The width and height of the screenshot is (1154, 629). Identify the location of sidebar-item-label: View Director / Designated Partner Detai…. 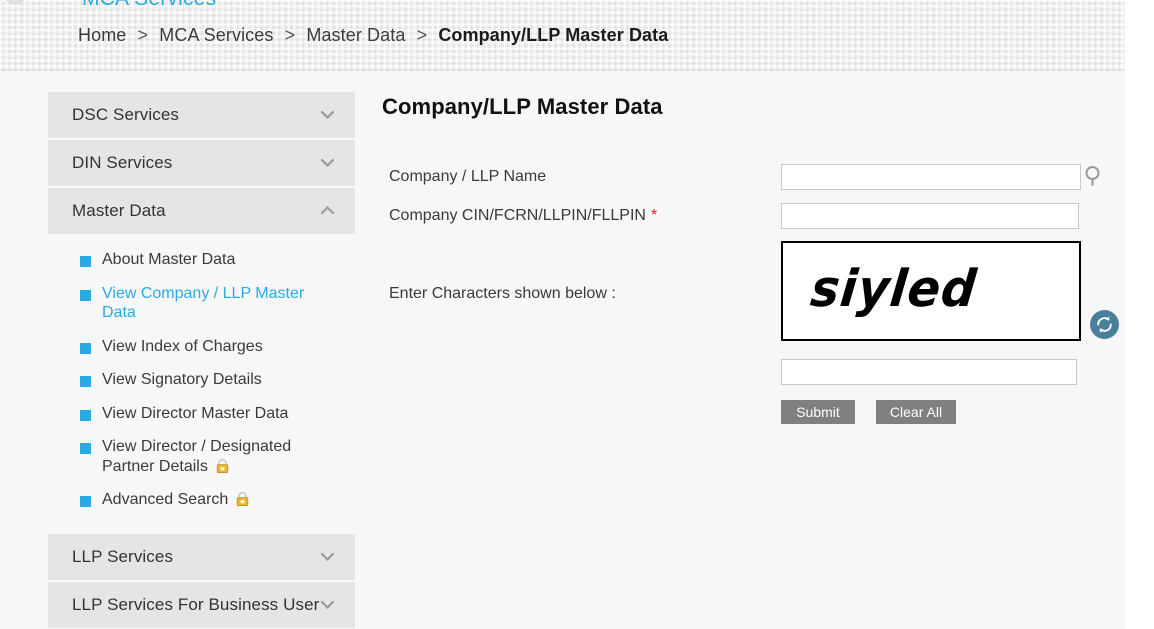
(197, 456).